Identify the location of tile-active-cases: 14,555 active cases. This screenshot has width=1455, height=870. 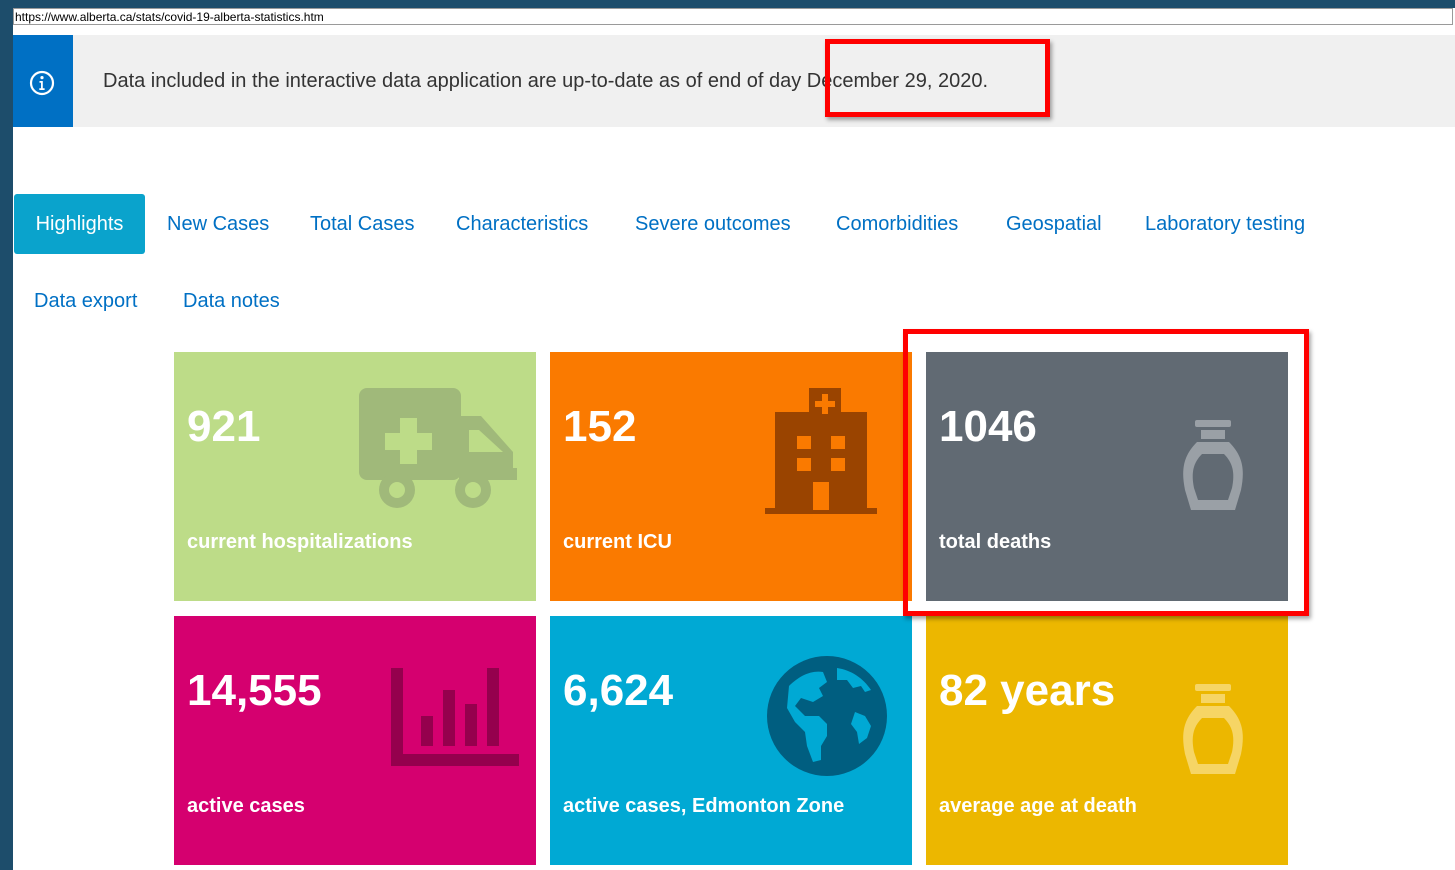
(355, 740).